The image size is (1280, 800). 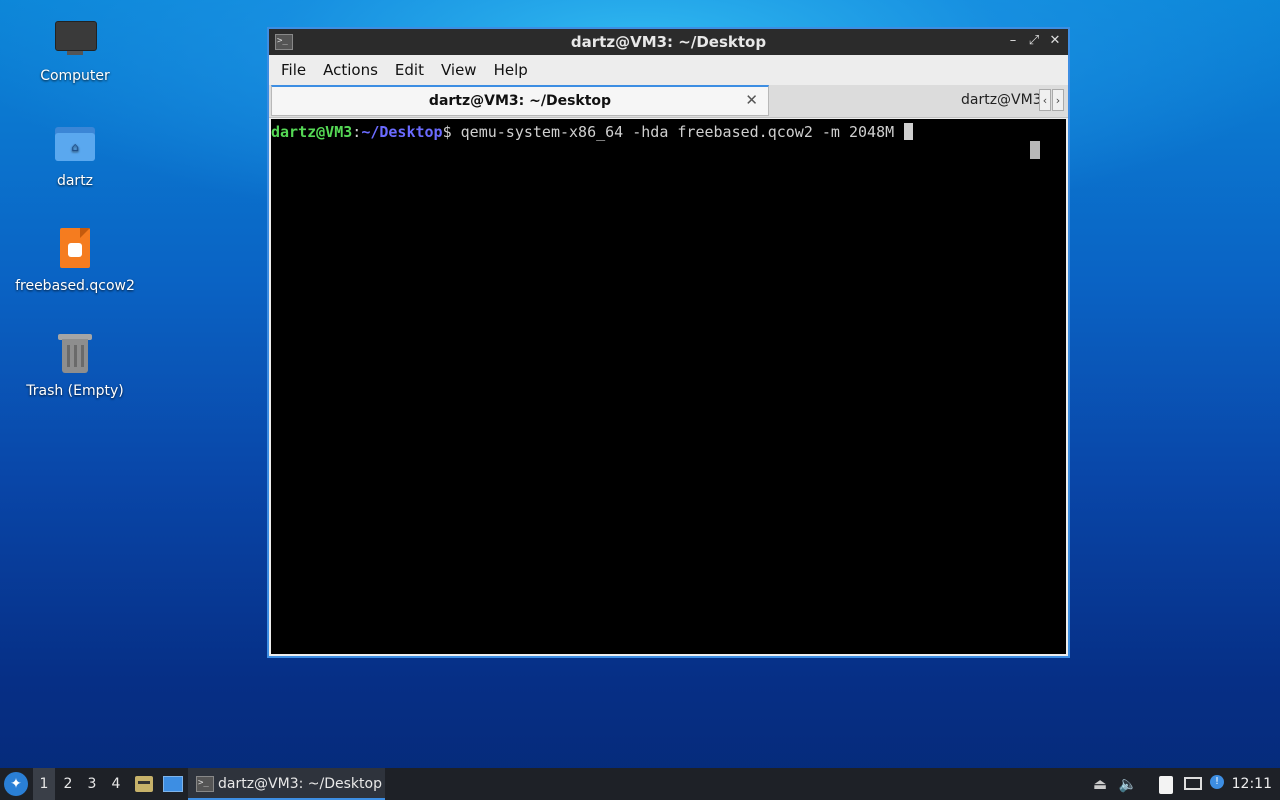 I want to click on title-bar: >_ dartz@VM3: ~/Desktop – ⤢ ✕, so click(x=668, y=42).